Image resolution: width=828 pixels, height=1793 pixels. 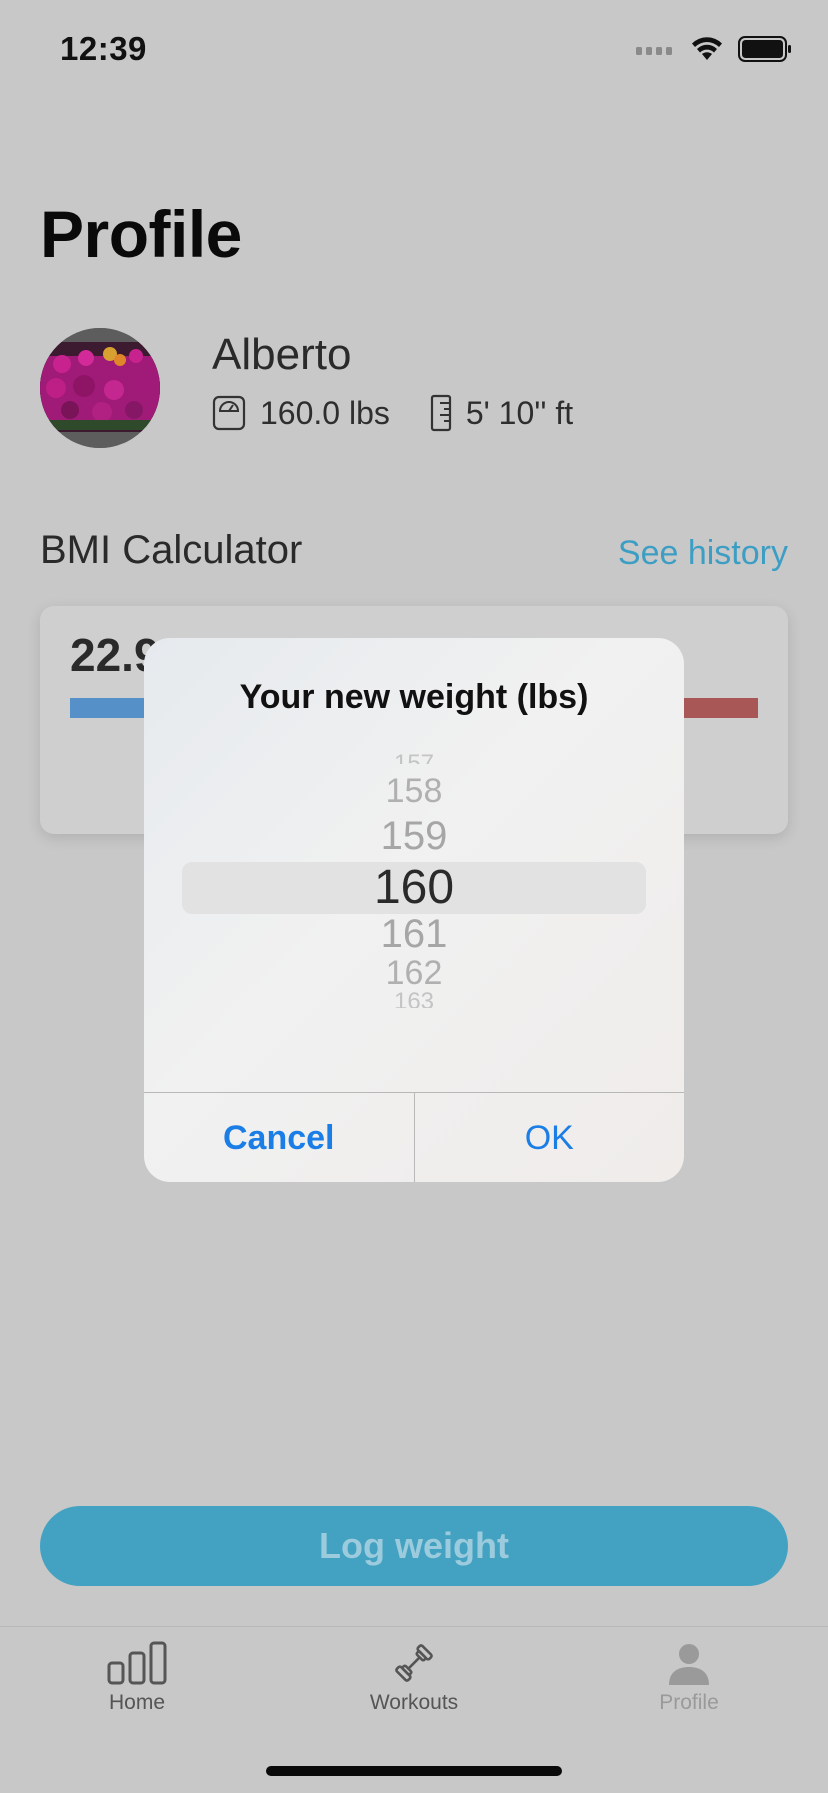 What do you see at coordinates (414, 887) in the screenshot?
I see `picker-selected-item: 160` at bounding box center [414, 887].